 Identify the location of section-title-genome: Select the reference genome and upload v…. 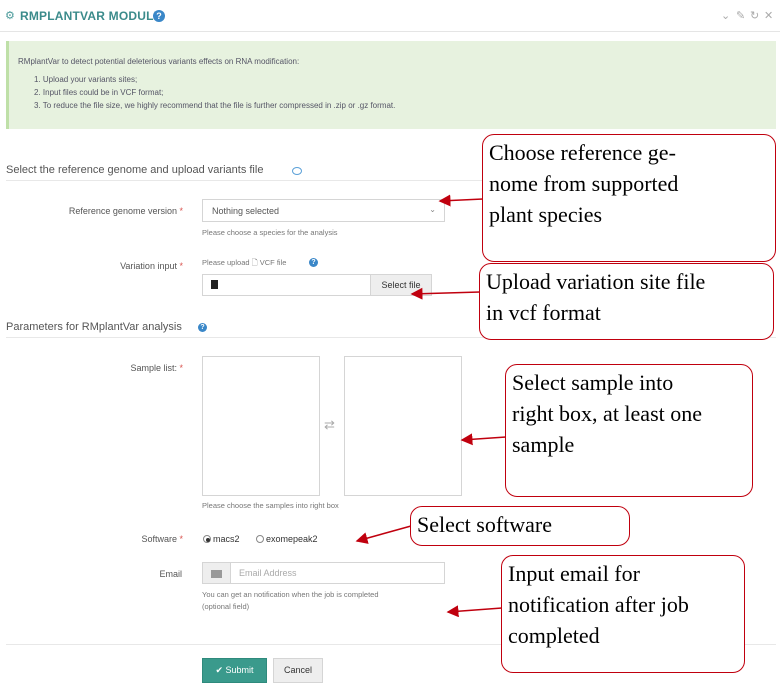
(135, 170).